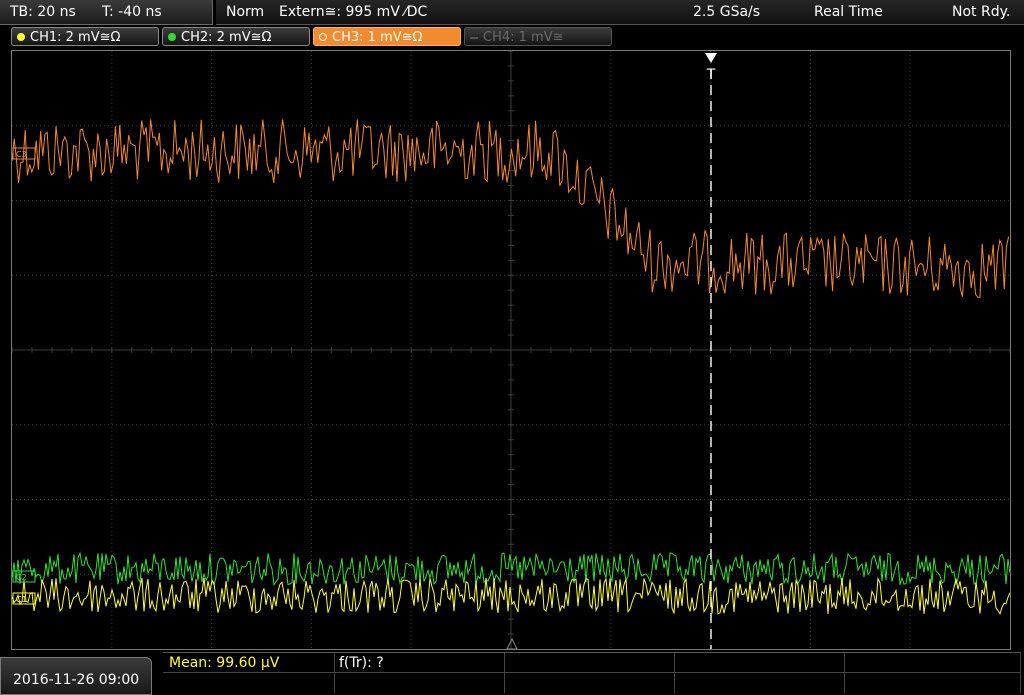  What do you see at coordinates (245, 12) in the screenshot?
I see `trigger-mode: Norm` at bounding box center [245, 12].